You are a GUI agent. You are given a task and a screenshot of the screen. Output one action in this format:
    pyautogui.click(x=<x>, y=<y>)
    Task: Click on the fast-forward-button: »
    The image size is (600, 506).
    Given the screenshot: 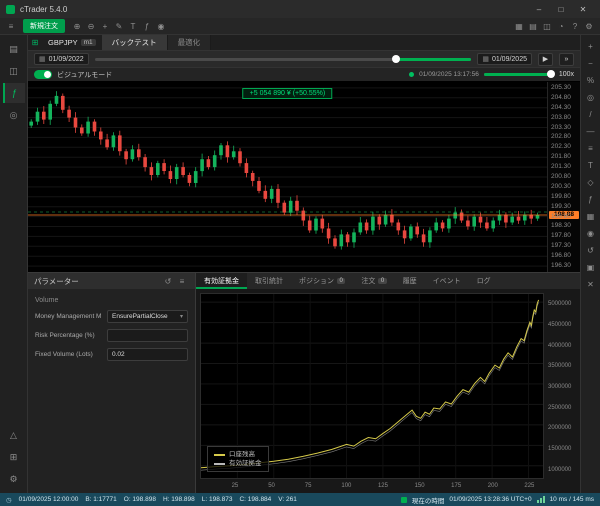 What is the action you would take?
    pyautogui.click(x=566, y=59)
    